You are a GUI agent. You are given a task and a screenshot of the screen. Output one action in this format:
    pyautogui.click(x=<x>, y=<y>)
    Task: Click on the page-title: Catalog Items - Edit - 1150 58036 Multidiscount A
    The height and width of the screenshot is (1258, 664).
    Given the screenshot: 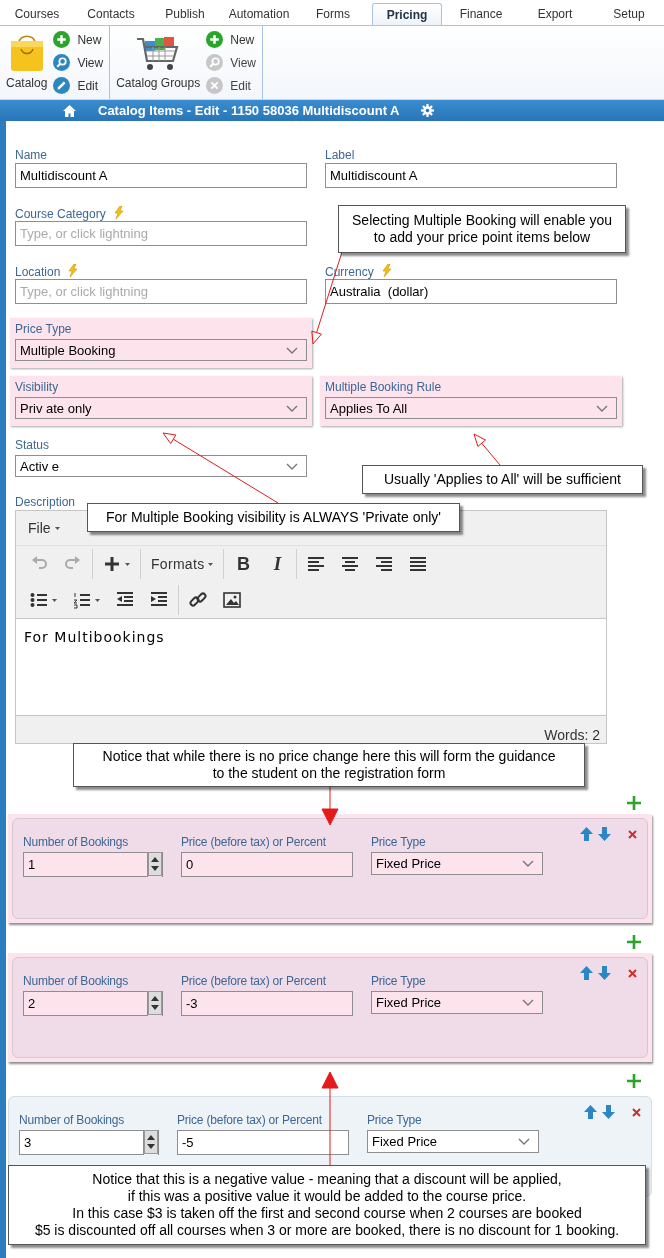 What is the action you would take?
    pyautogui.click(x=249, y=110)
    